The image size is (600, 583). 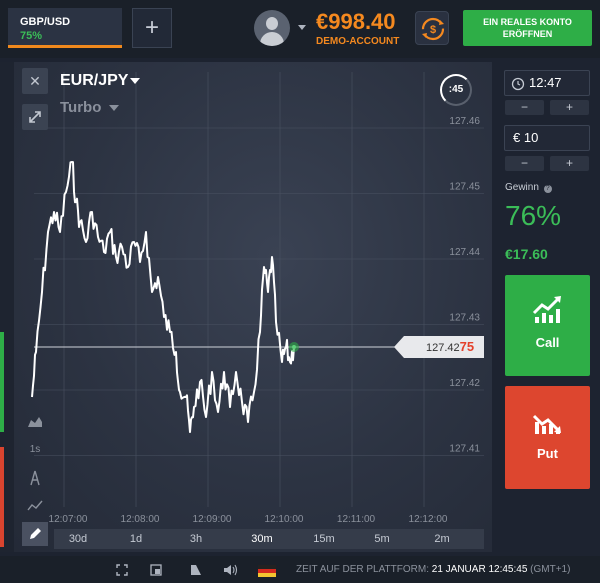 I want to click on current-price-main: 127.42, so click(x=443, y=348).